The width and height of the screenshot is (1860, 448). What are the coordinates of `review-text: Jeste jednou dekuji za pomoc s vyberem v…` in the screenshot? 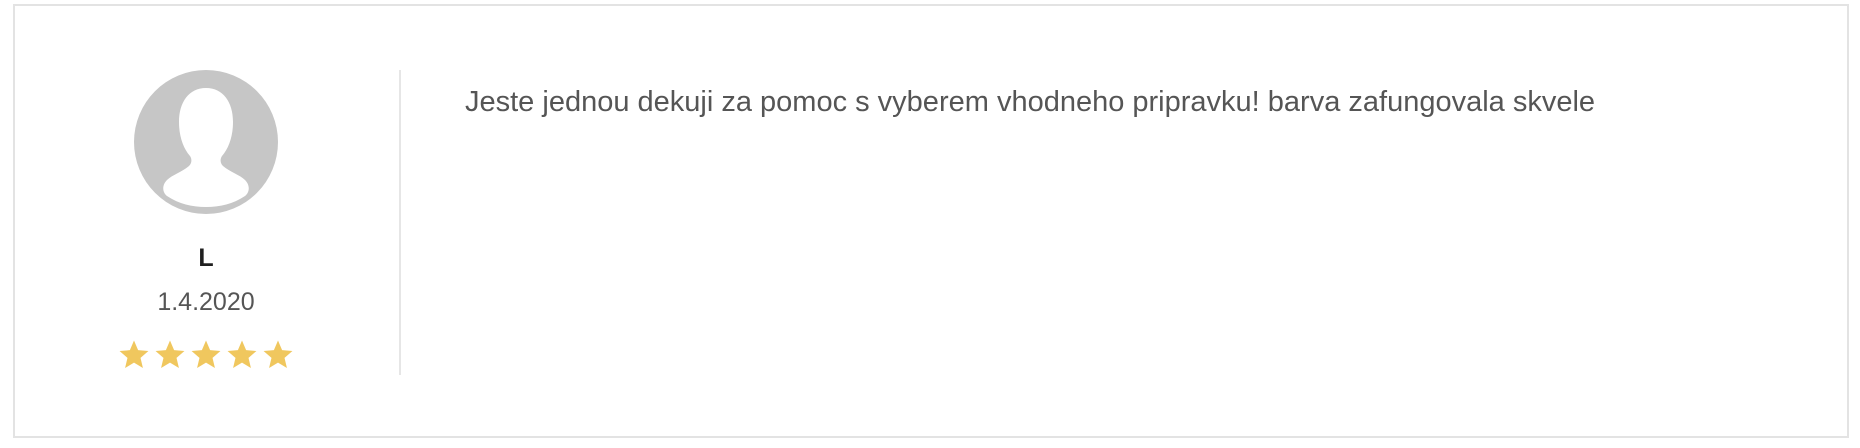 It's located at (1030, 102).